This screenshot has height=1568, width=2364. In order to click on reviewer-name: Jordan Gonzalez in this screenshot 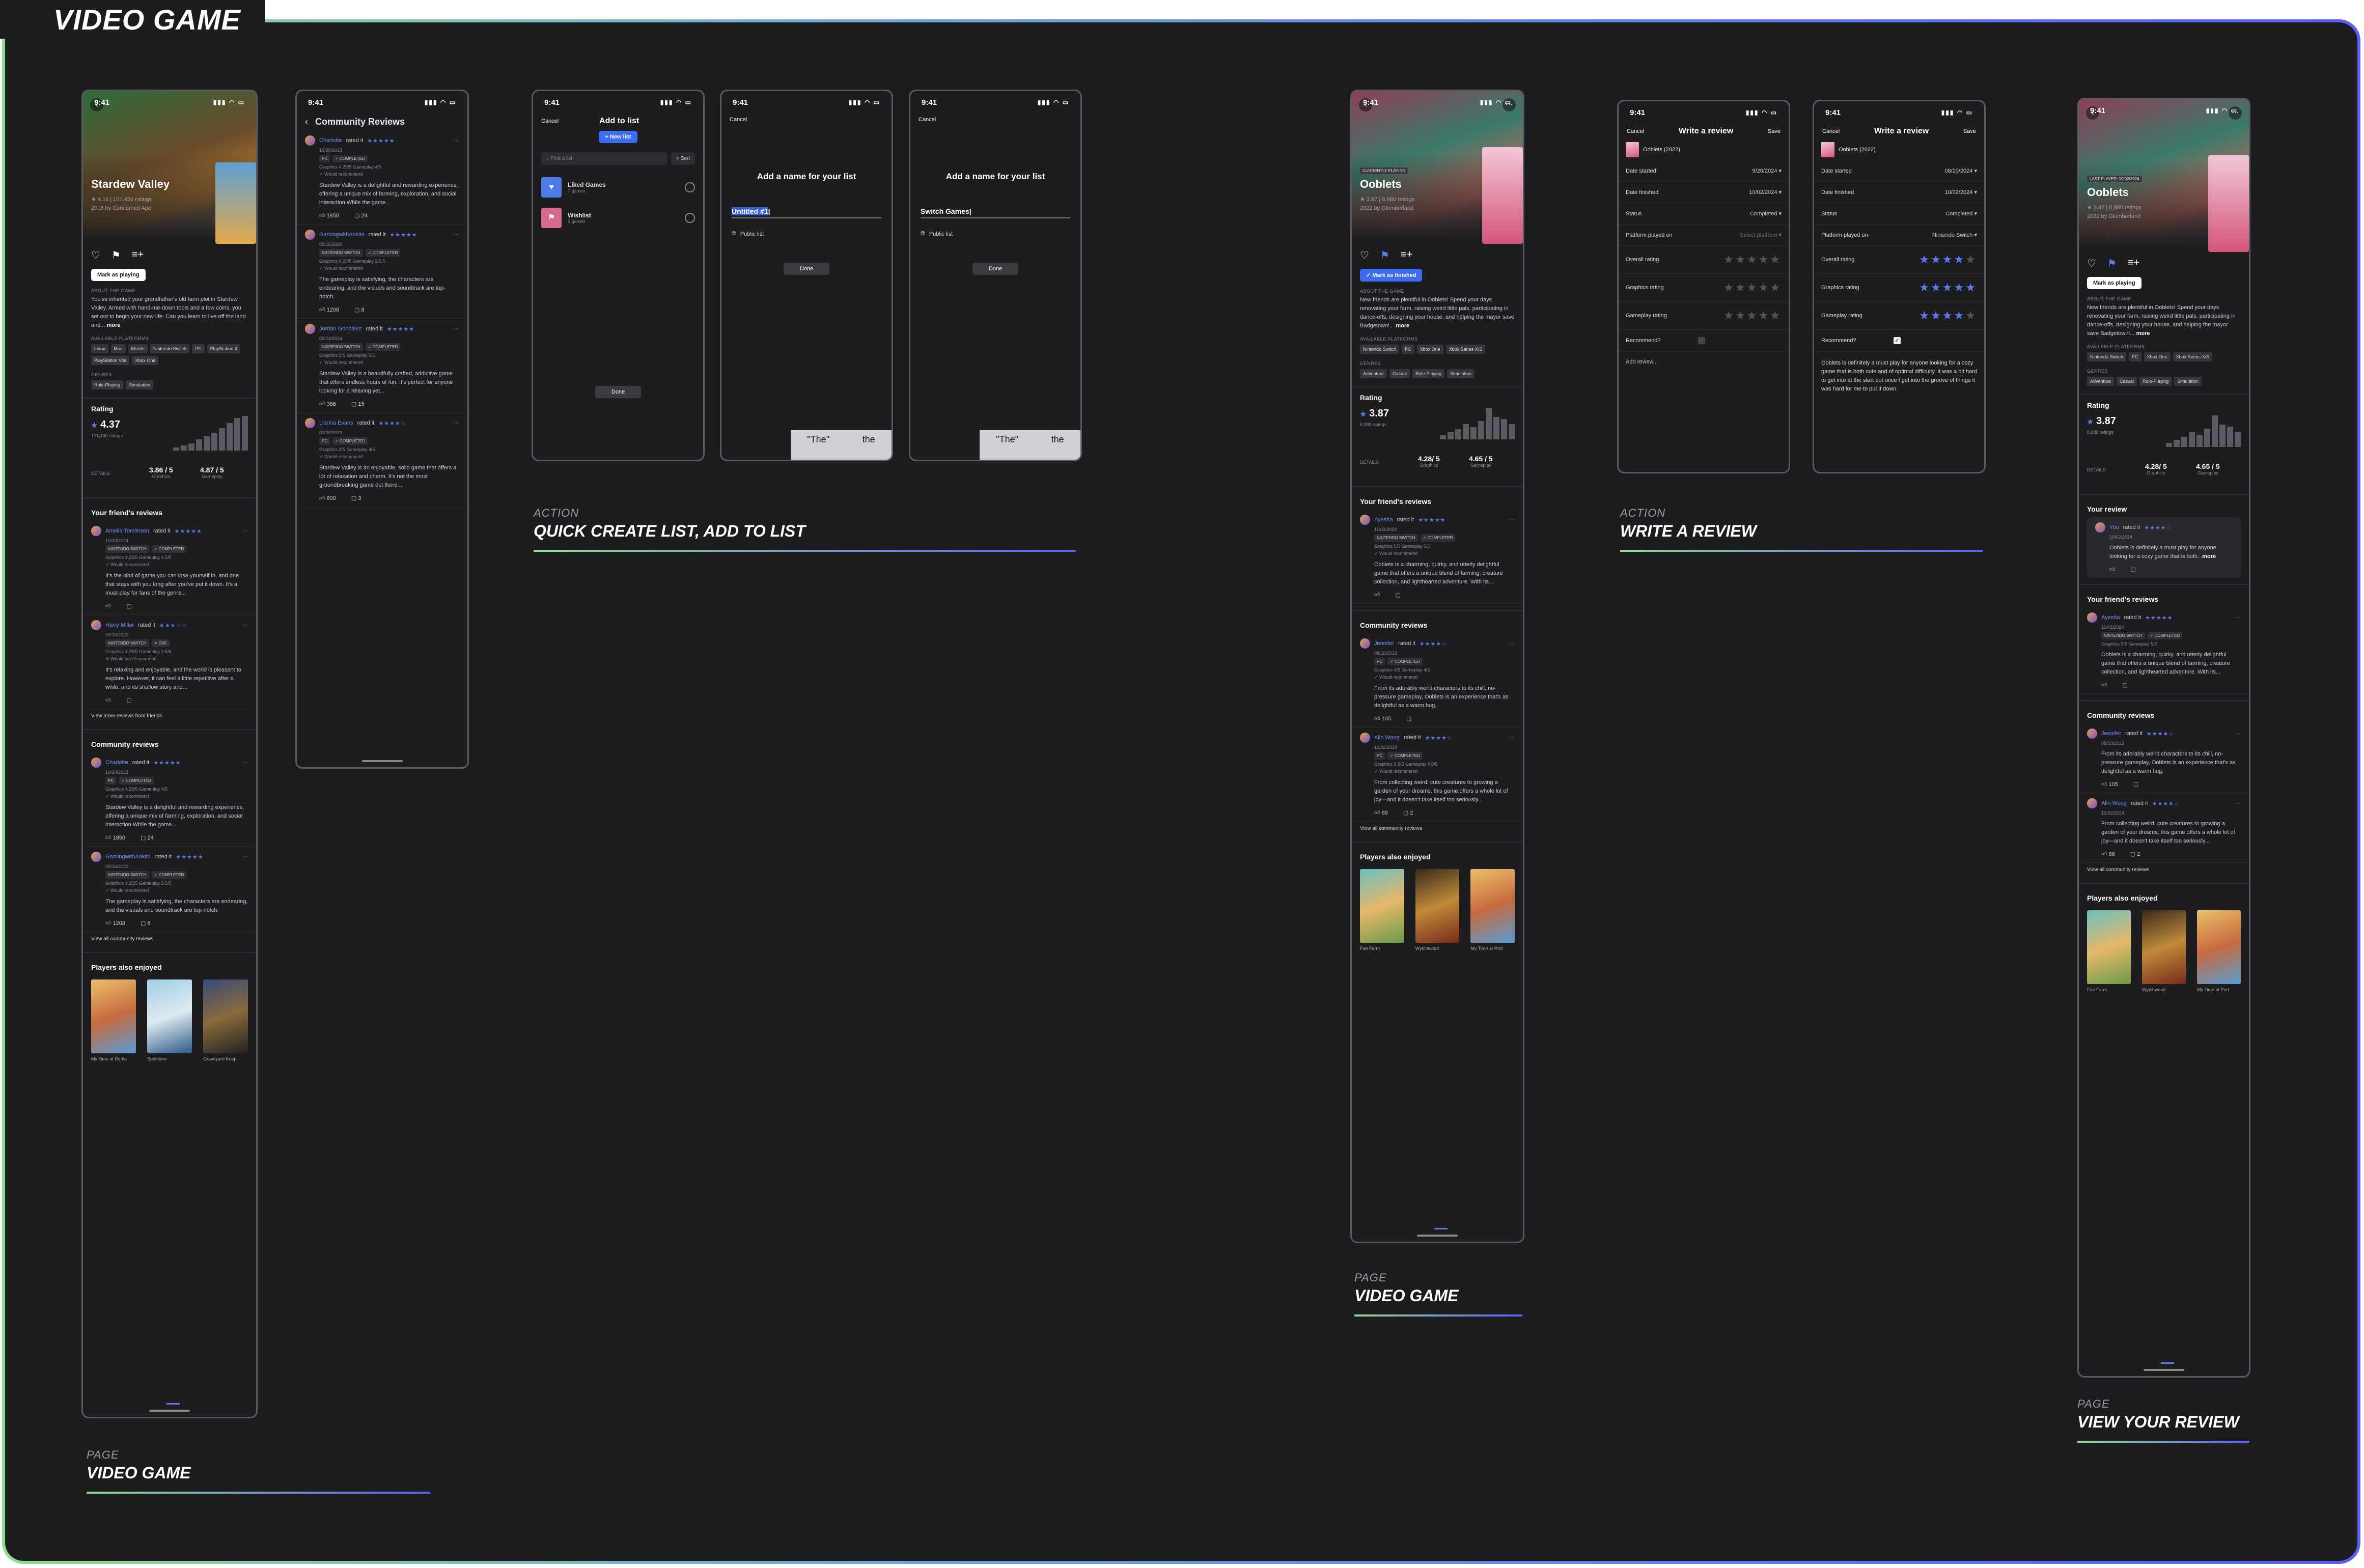, I will do `click(340, 329)`.